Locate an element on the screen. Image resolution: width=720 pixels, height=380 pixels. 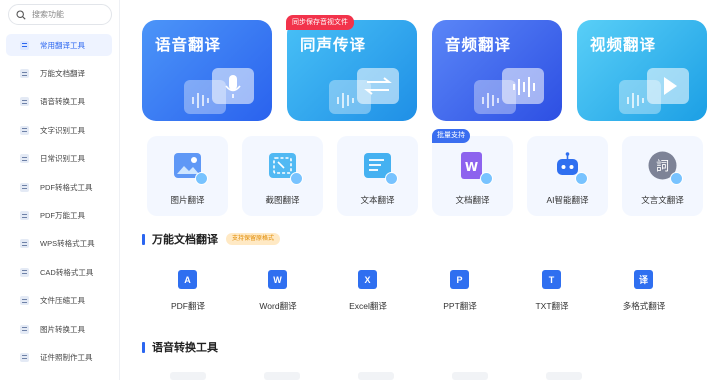
card-title: 视频翻译 is located at coordinates (623, 45).